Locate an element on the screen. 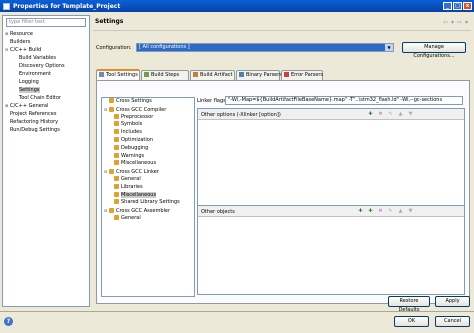  nav-item: ⊟ C/C++ Build is located at coordinates (47, 50).